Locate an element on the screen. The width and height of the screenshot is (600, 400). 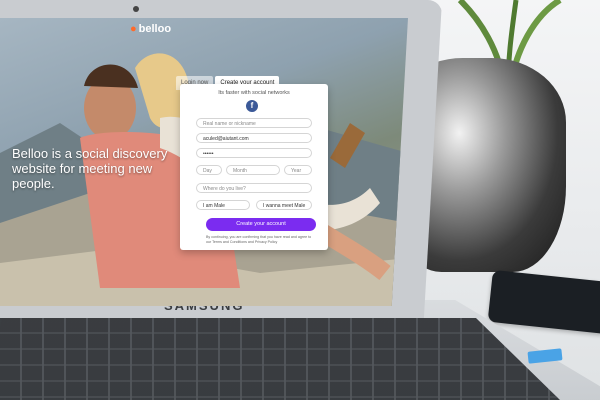
site-logo: ● belloo is located at coordinates (150, 29).